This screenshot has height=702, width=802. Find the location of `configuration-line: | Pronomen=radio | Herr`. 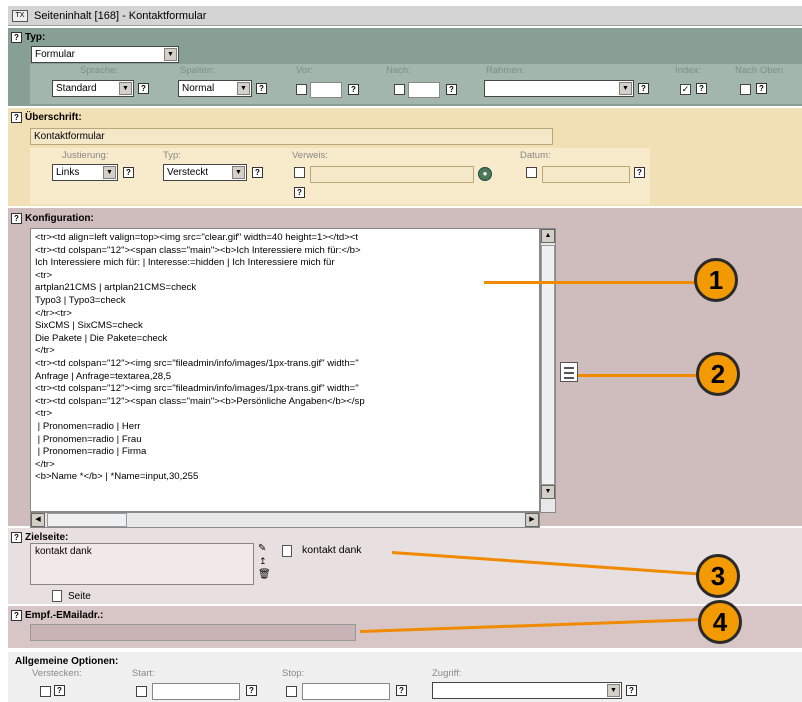

configuration-line: | Pronomen=radio | Herr is located at coordinates (88, 426).